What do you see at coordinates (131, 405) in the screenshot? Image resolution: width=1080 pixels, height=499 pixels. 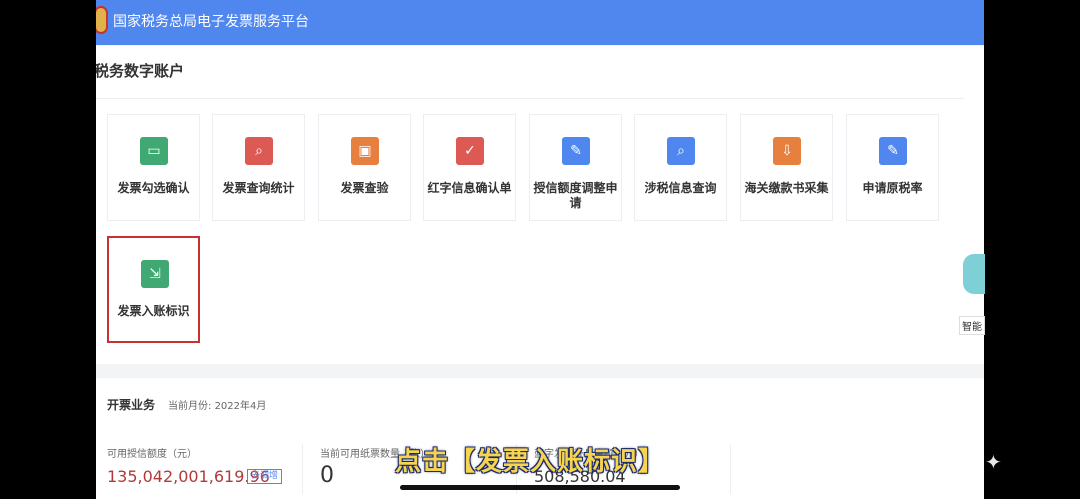 I see `business-title: 开票业务` at bounding box center [131, 405].